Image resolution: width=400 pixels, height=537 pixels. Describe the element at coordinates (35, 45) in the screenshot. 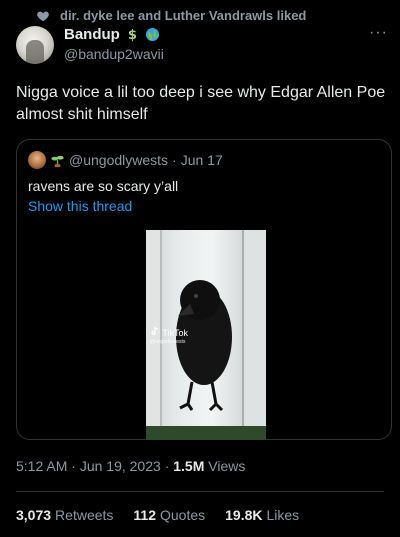

I see `author-avatar` at that location.